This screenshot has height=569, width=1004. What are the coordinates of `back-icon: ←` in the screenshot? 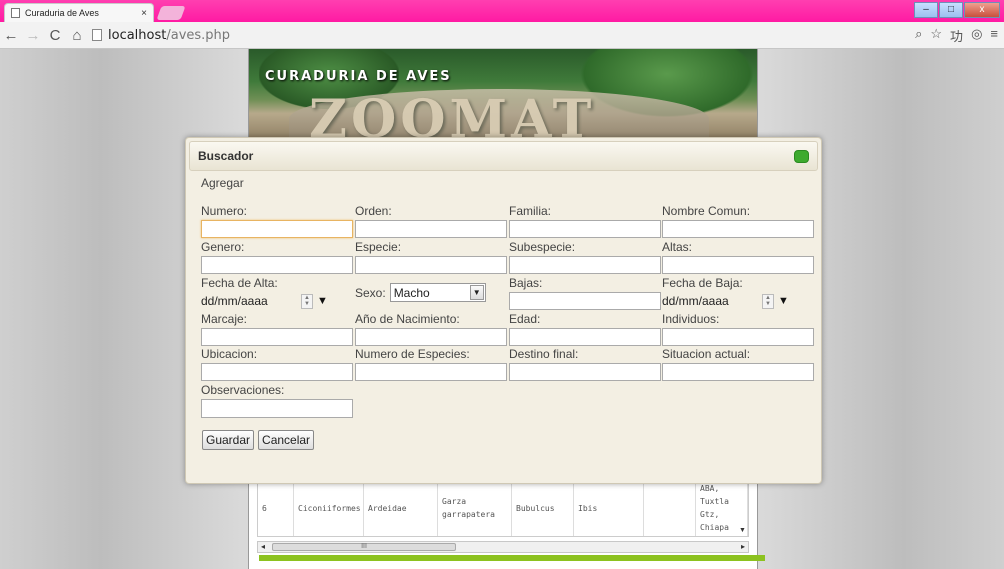 It's located at (11, 35).